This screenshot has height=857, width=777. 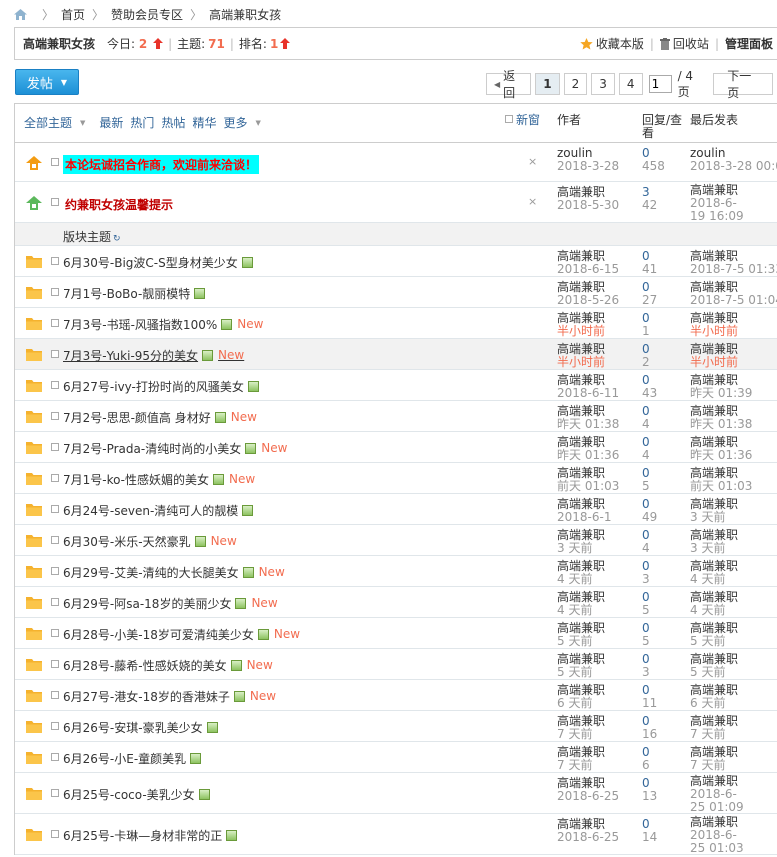 What do you see at coordinates (714, 672) in the screenshot?
I see `last-post-time: 5 天前` at bounding box center [714, 672].